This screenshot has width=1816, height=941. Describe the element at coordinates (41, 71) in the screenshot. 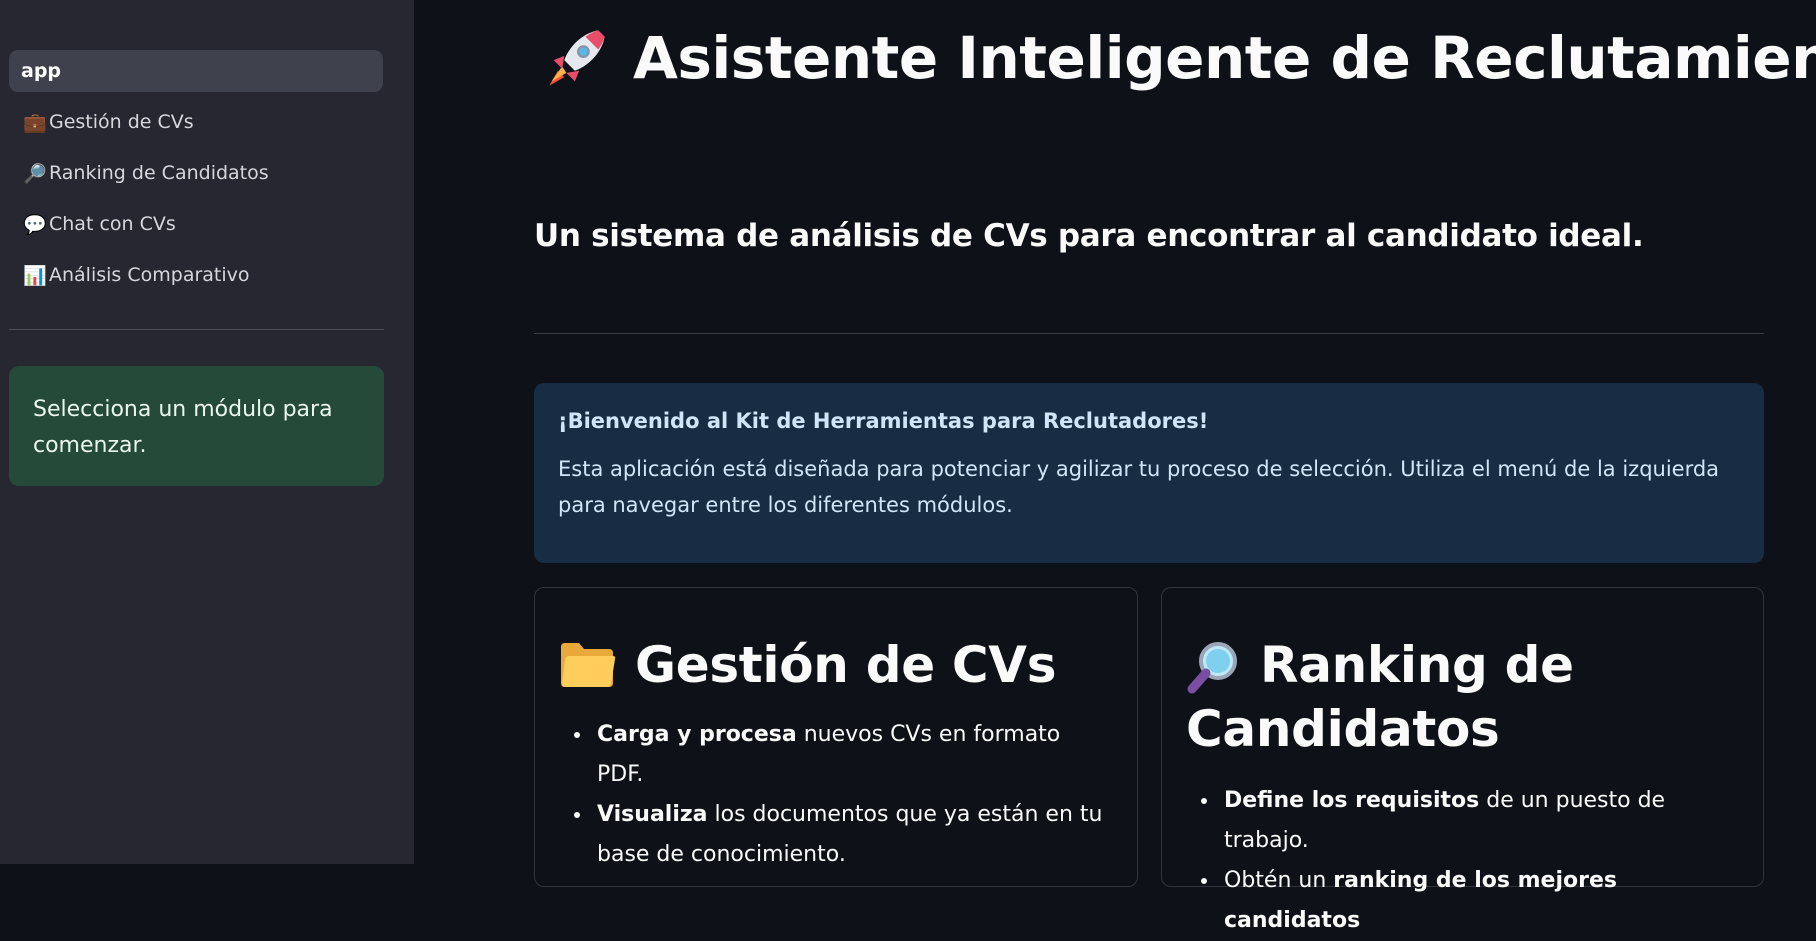

I see `sidebar-item-label: app` at that location.